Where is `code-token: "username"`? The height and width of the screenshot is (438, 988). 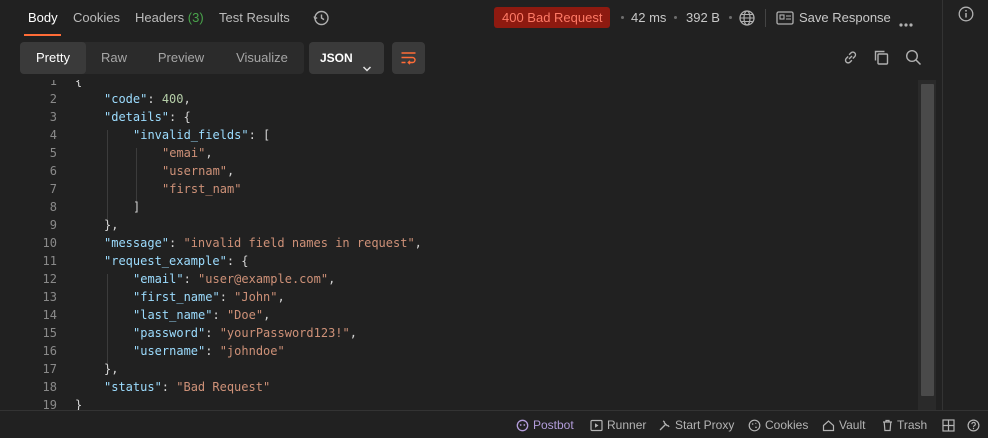
code-token: "username" is located at coordinates (169, 351).